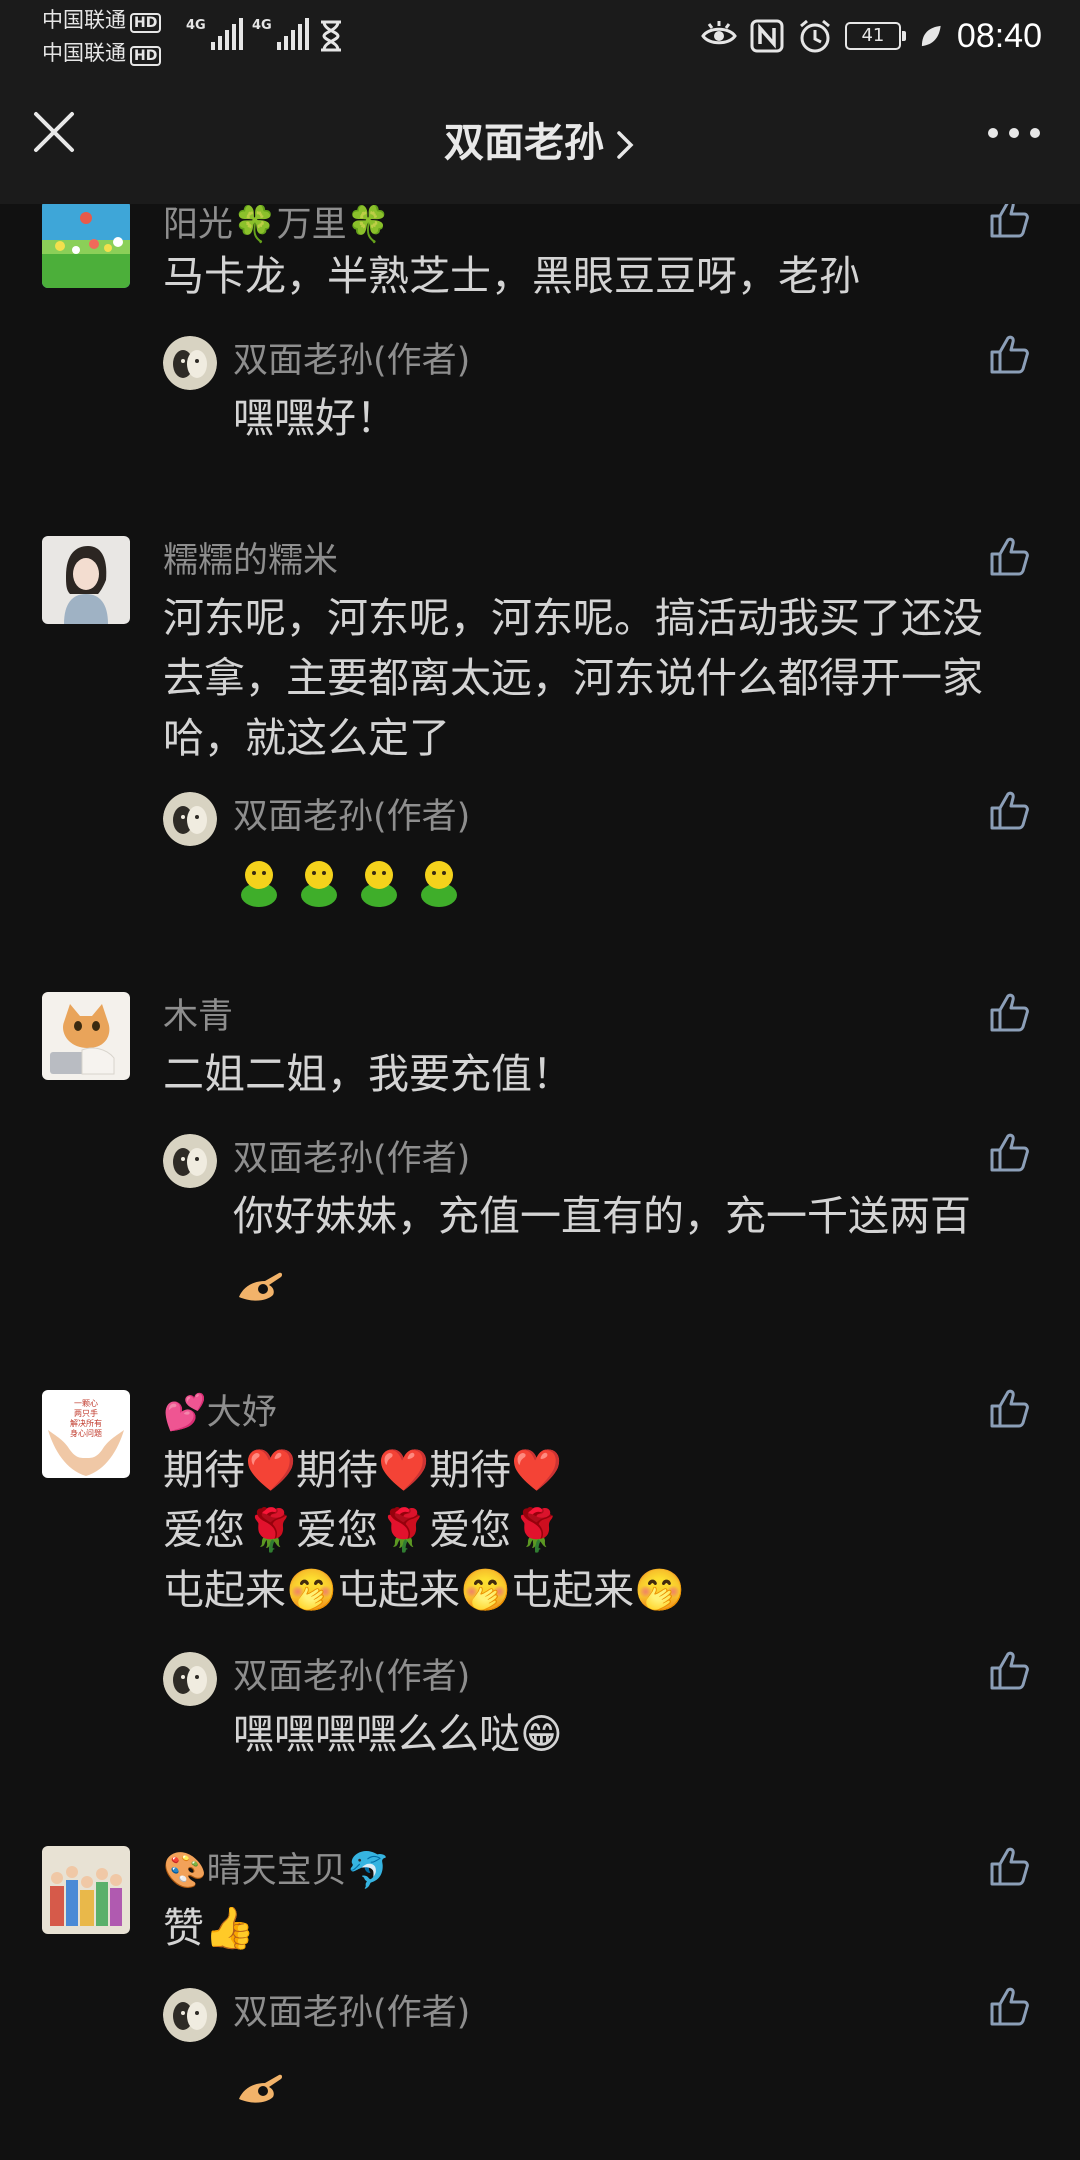 This screenshot has width=1080, height=2160. Describe the element at coordinates (86, 1423) in the screenshot. I see `svg-text: 解决所有` at that location.